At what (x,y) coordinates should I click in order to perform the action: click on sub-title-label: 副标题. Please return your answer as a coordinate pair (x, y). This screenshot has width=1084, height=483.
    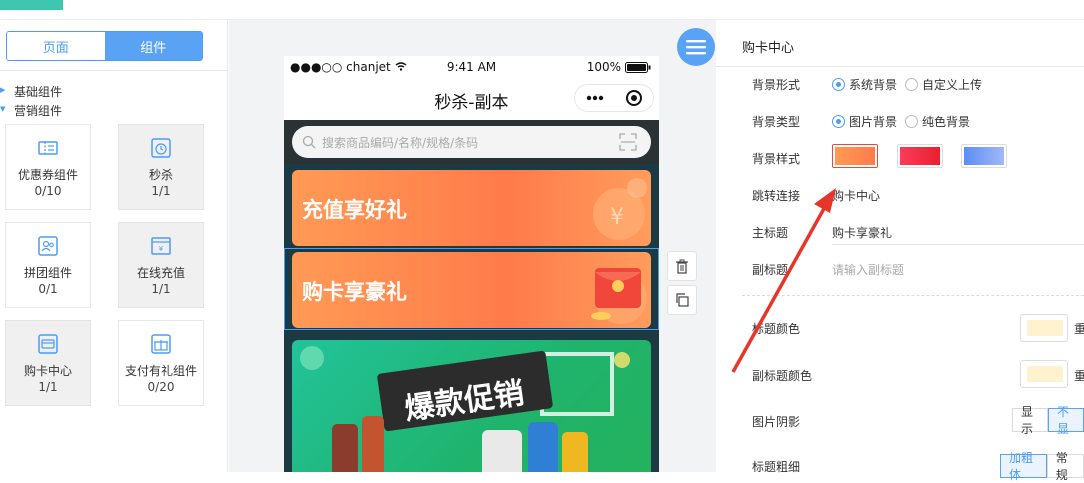
    Looking at the image, I should click on (770, 270).